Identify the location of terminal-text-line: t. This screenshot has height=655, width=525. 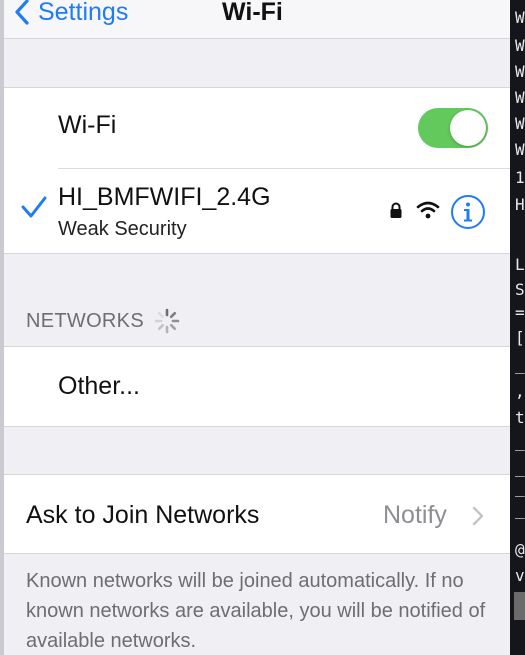
(520, 417).